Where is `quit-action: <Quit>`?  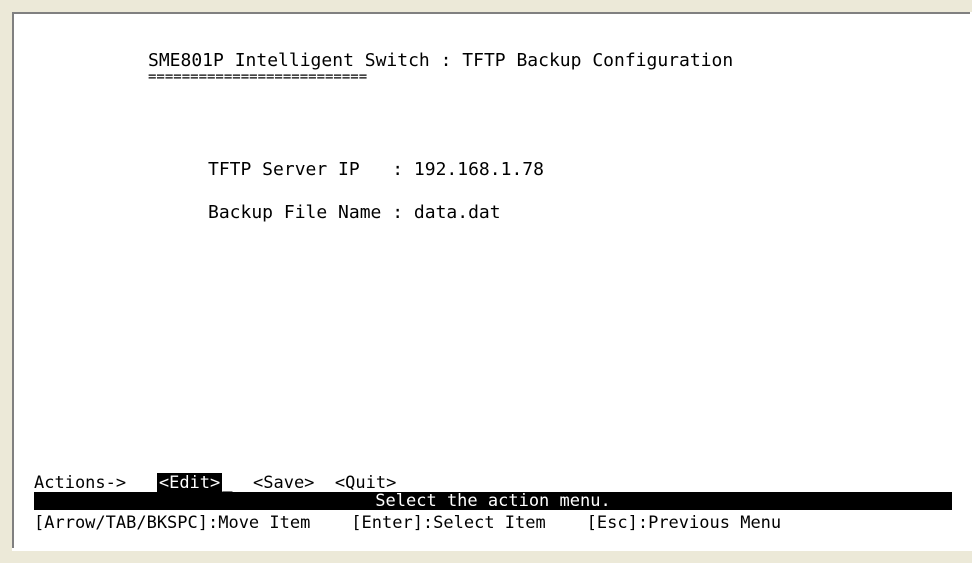
quit-action: <Quit> is located at coordinates (365, 483).